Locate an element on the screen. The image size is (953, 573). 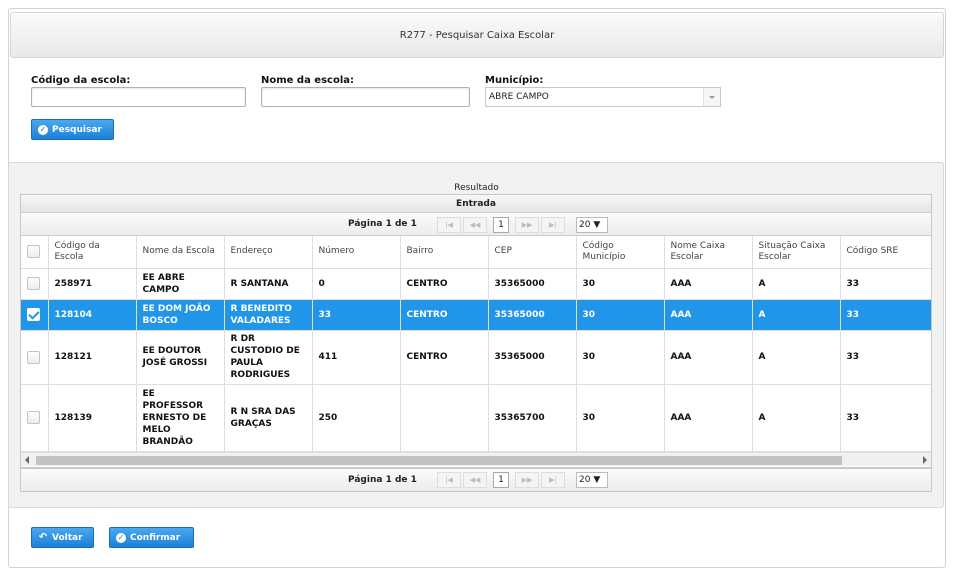
codigo-escola-label: Código da escola: is located at coordinates (81, 80).